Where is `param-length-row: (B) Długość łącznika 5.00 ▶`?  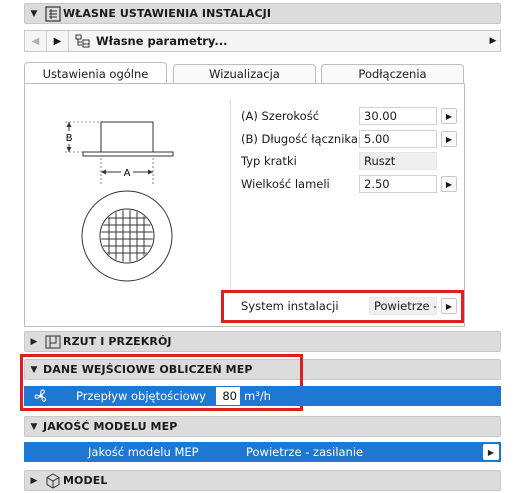 param-length-row: (B) Długość łącznika 5.00 ▶ is located at coordinates (351, 139).